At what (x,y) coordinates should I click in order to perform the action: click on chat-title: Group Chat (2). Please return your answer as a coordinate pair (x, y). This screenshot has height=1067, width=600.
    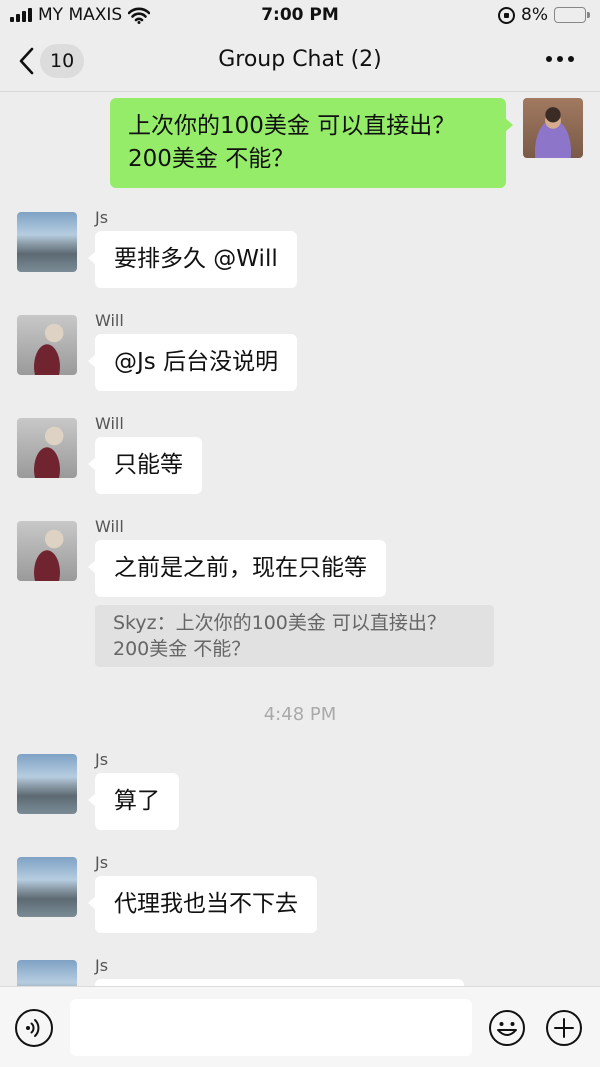
    Looking at the image, I should click on (300, 59).